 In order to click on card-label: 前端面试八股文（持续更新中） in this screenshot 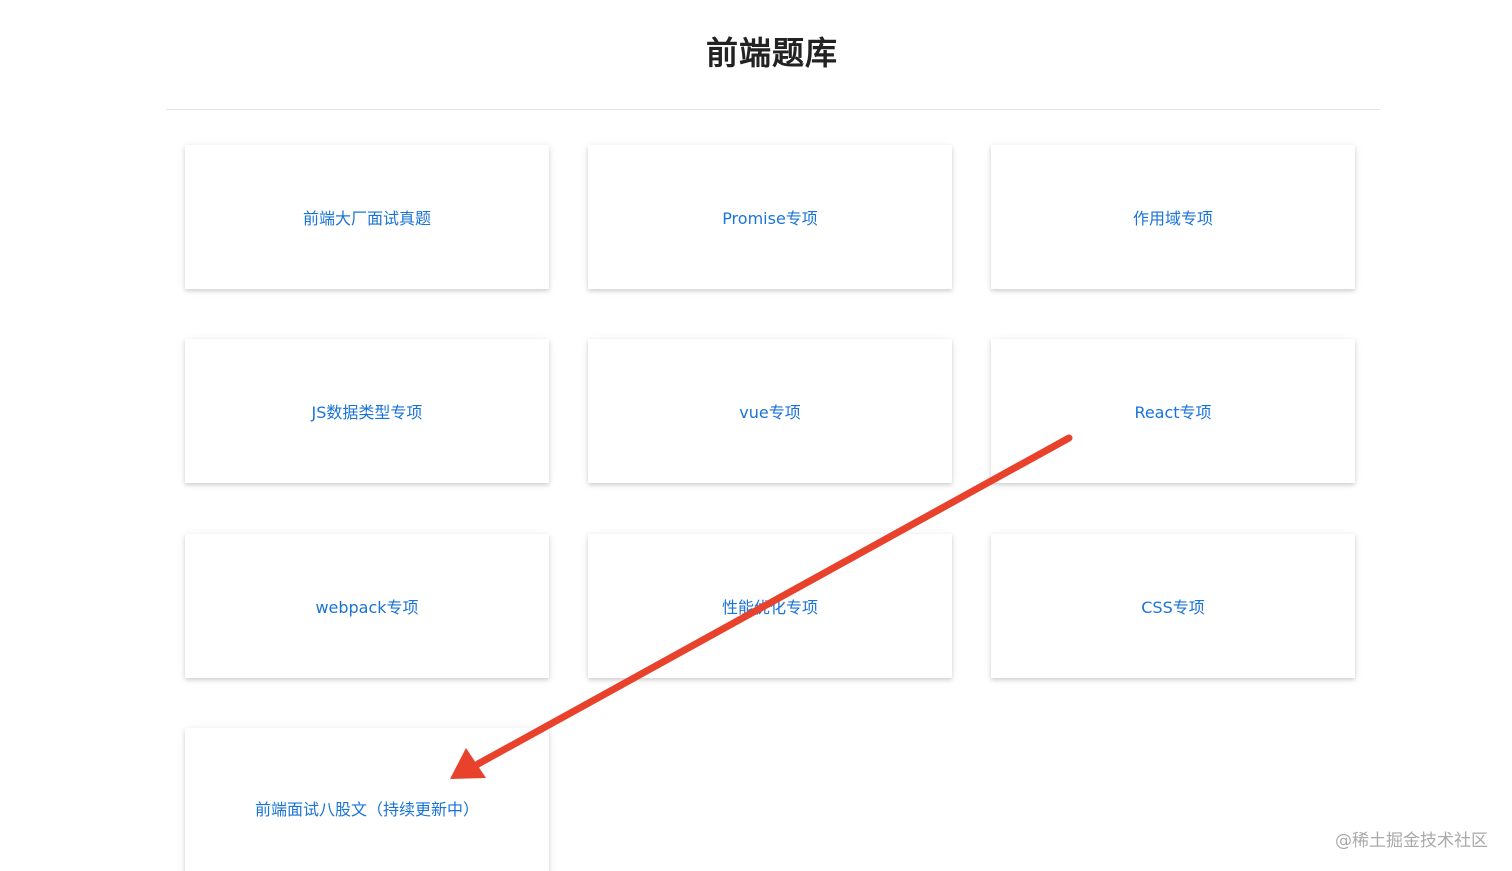, I will do `click(367, 808)`.